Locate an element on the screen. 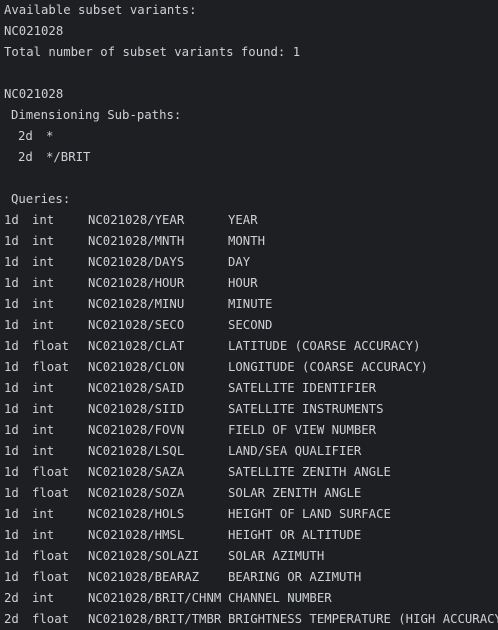  subpath-path: * is located at coordinates (50, 136).